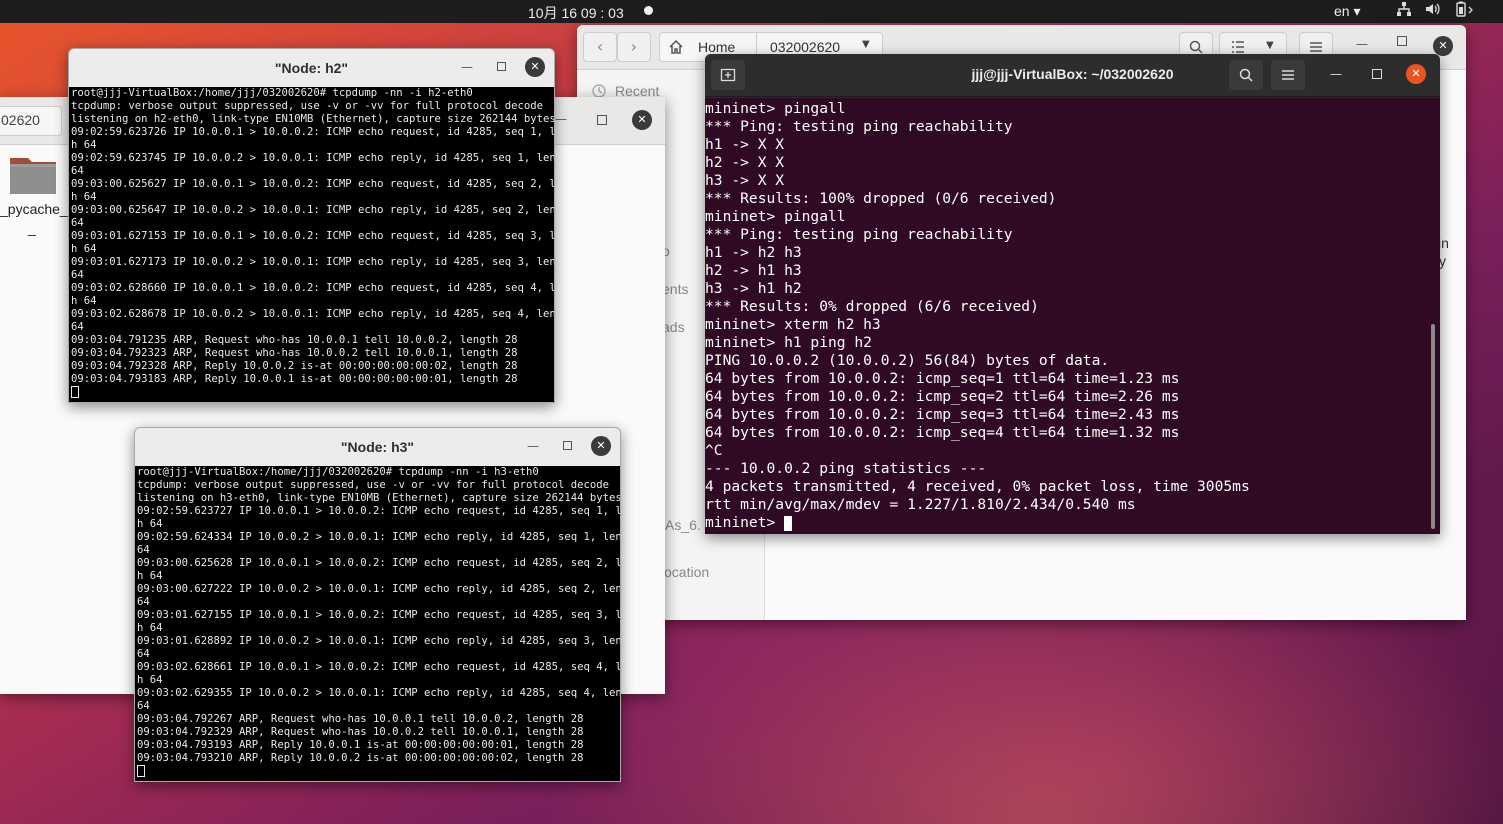 The height and width of the screenshot is (824, 1503). Describe the element at coordinates (1246, 75) in the screenshot. I see `search-button` at that location.